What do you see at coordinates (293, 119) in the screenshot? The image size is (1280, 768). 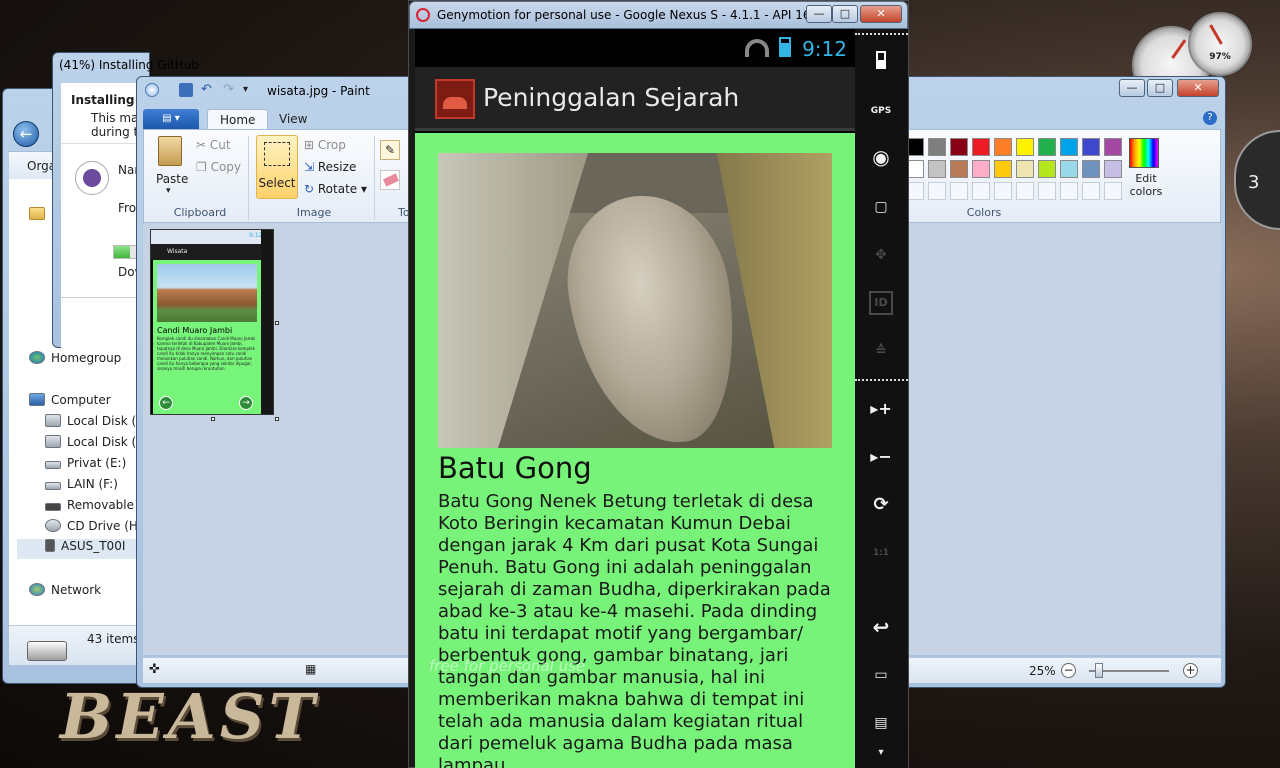 I see `tab-view: View` at bounding box center [293, 119].